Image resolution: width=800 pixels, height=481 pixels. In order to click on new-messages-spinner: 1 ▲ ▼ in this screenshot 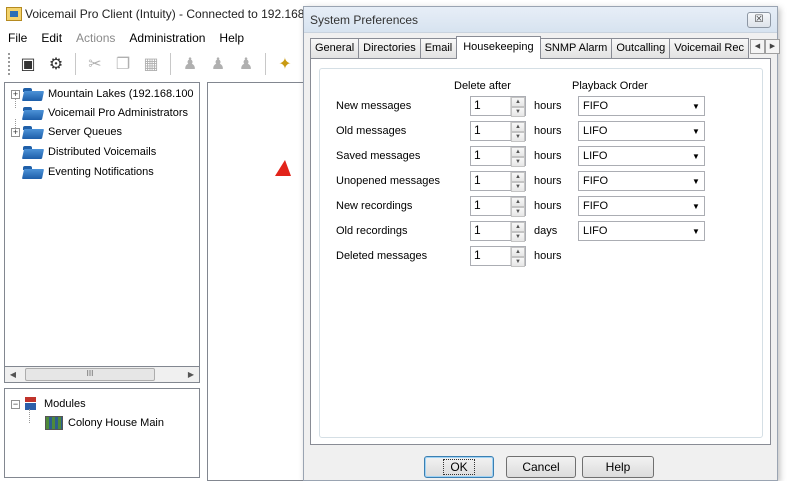, I will do `click(498, 106)`.